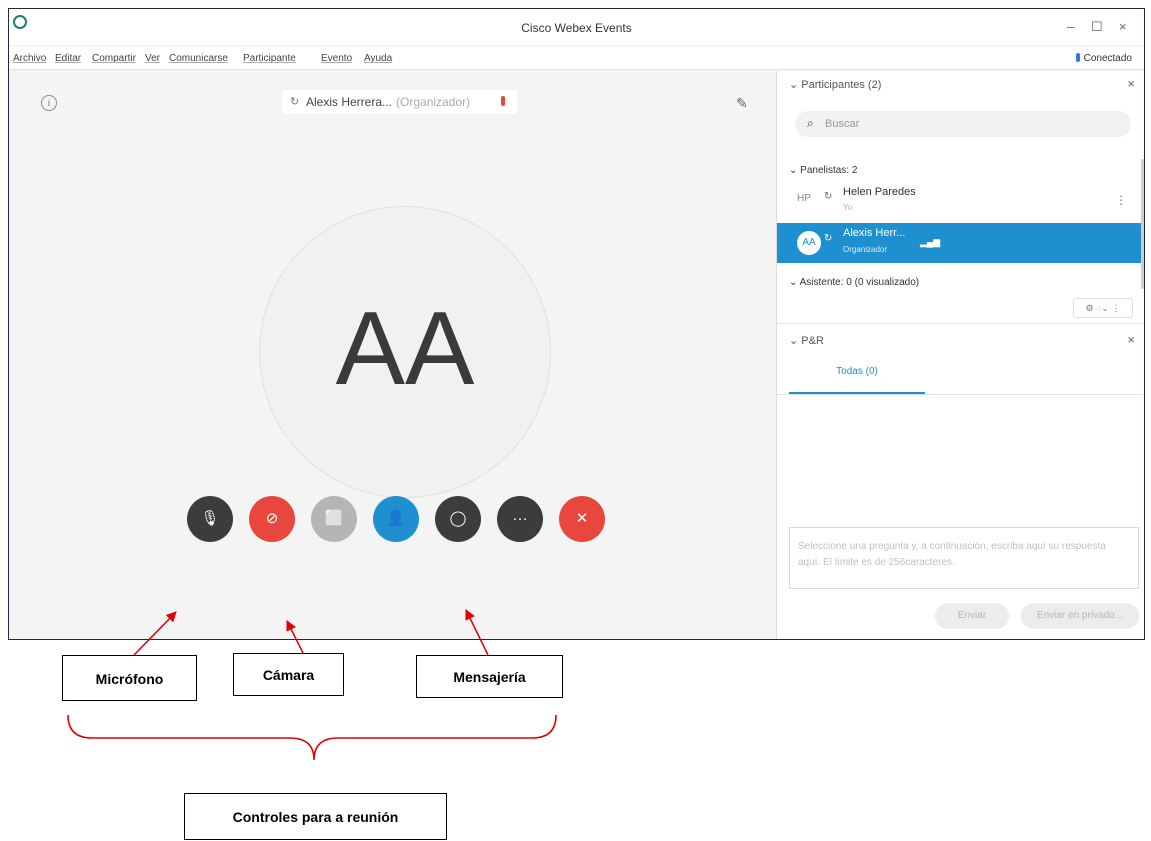 Image resolution: width=1151 pixels, height=841 pixels. I want to click on share-button: ⬜, so click(334, 519).